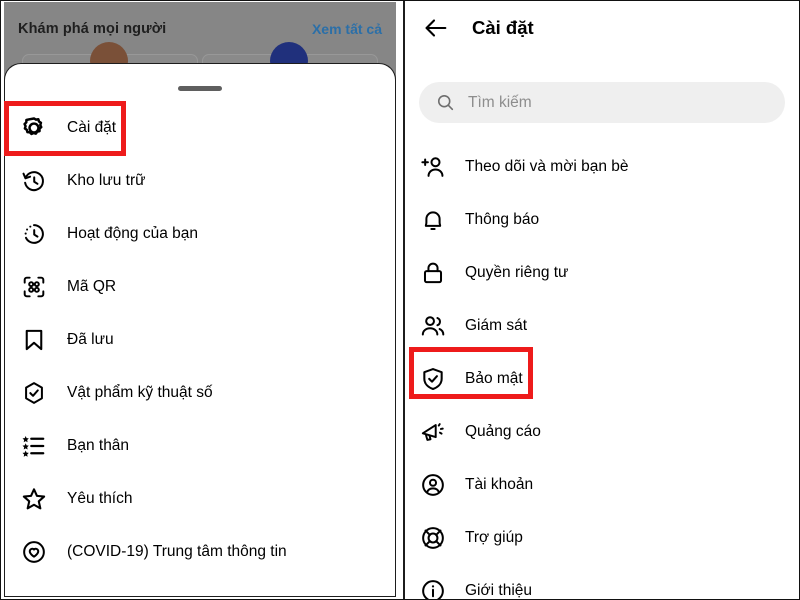 The width and height of the screenshot is (800, 600). What do you see at coordinates (34, 499) in the screenshot?
I see `star-icon` at bounding box center [34, 499].